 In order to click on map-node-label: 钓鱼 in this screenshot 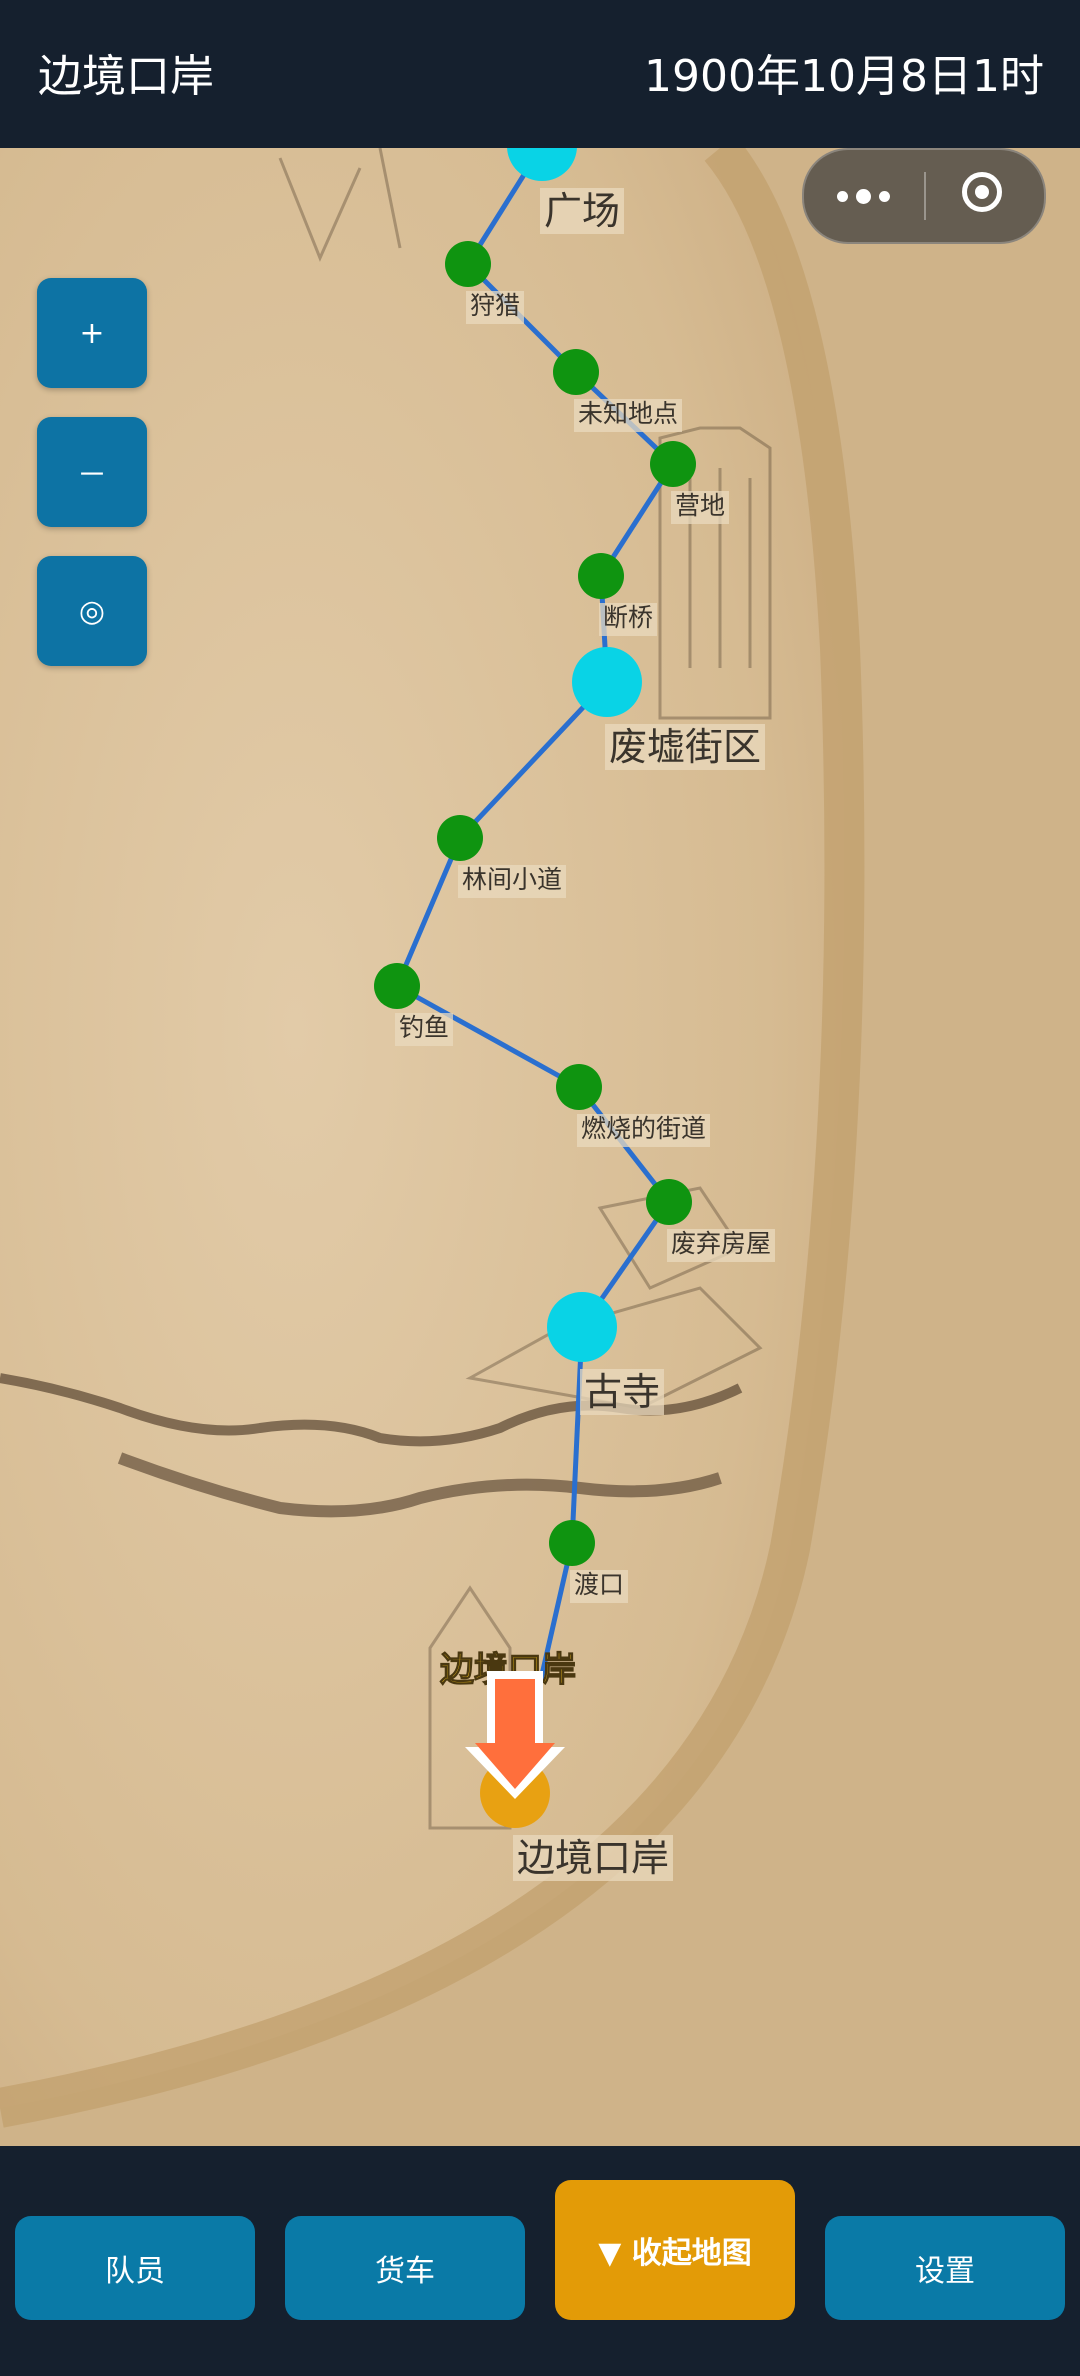, I will do `click(424, 1027)`.